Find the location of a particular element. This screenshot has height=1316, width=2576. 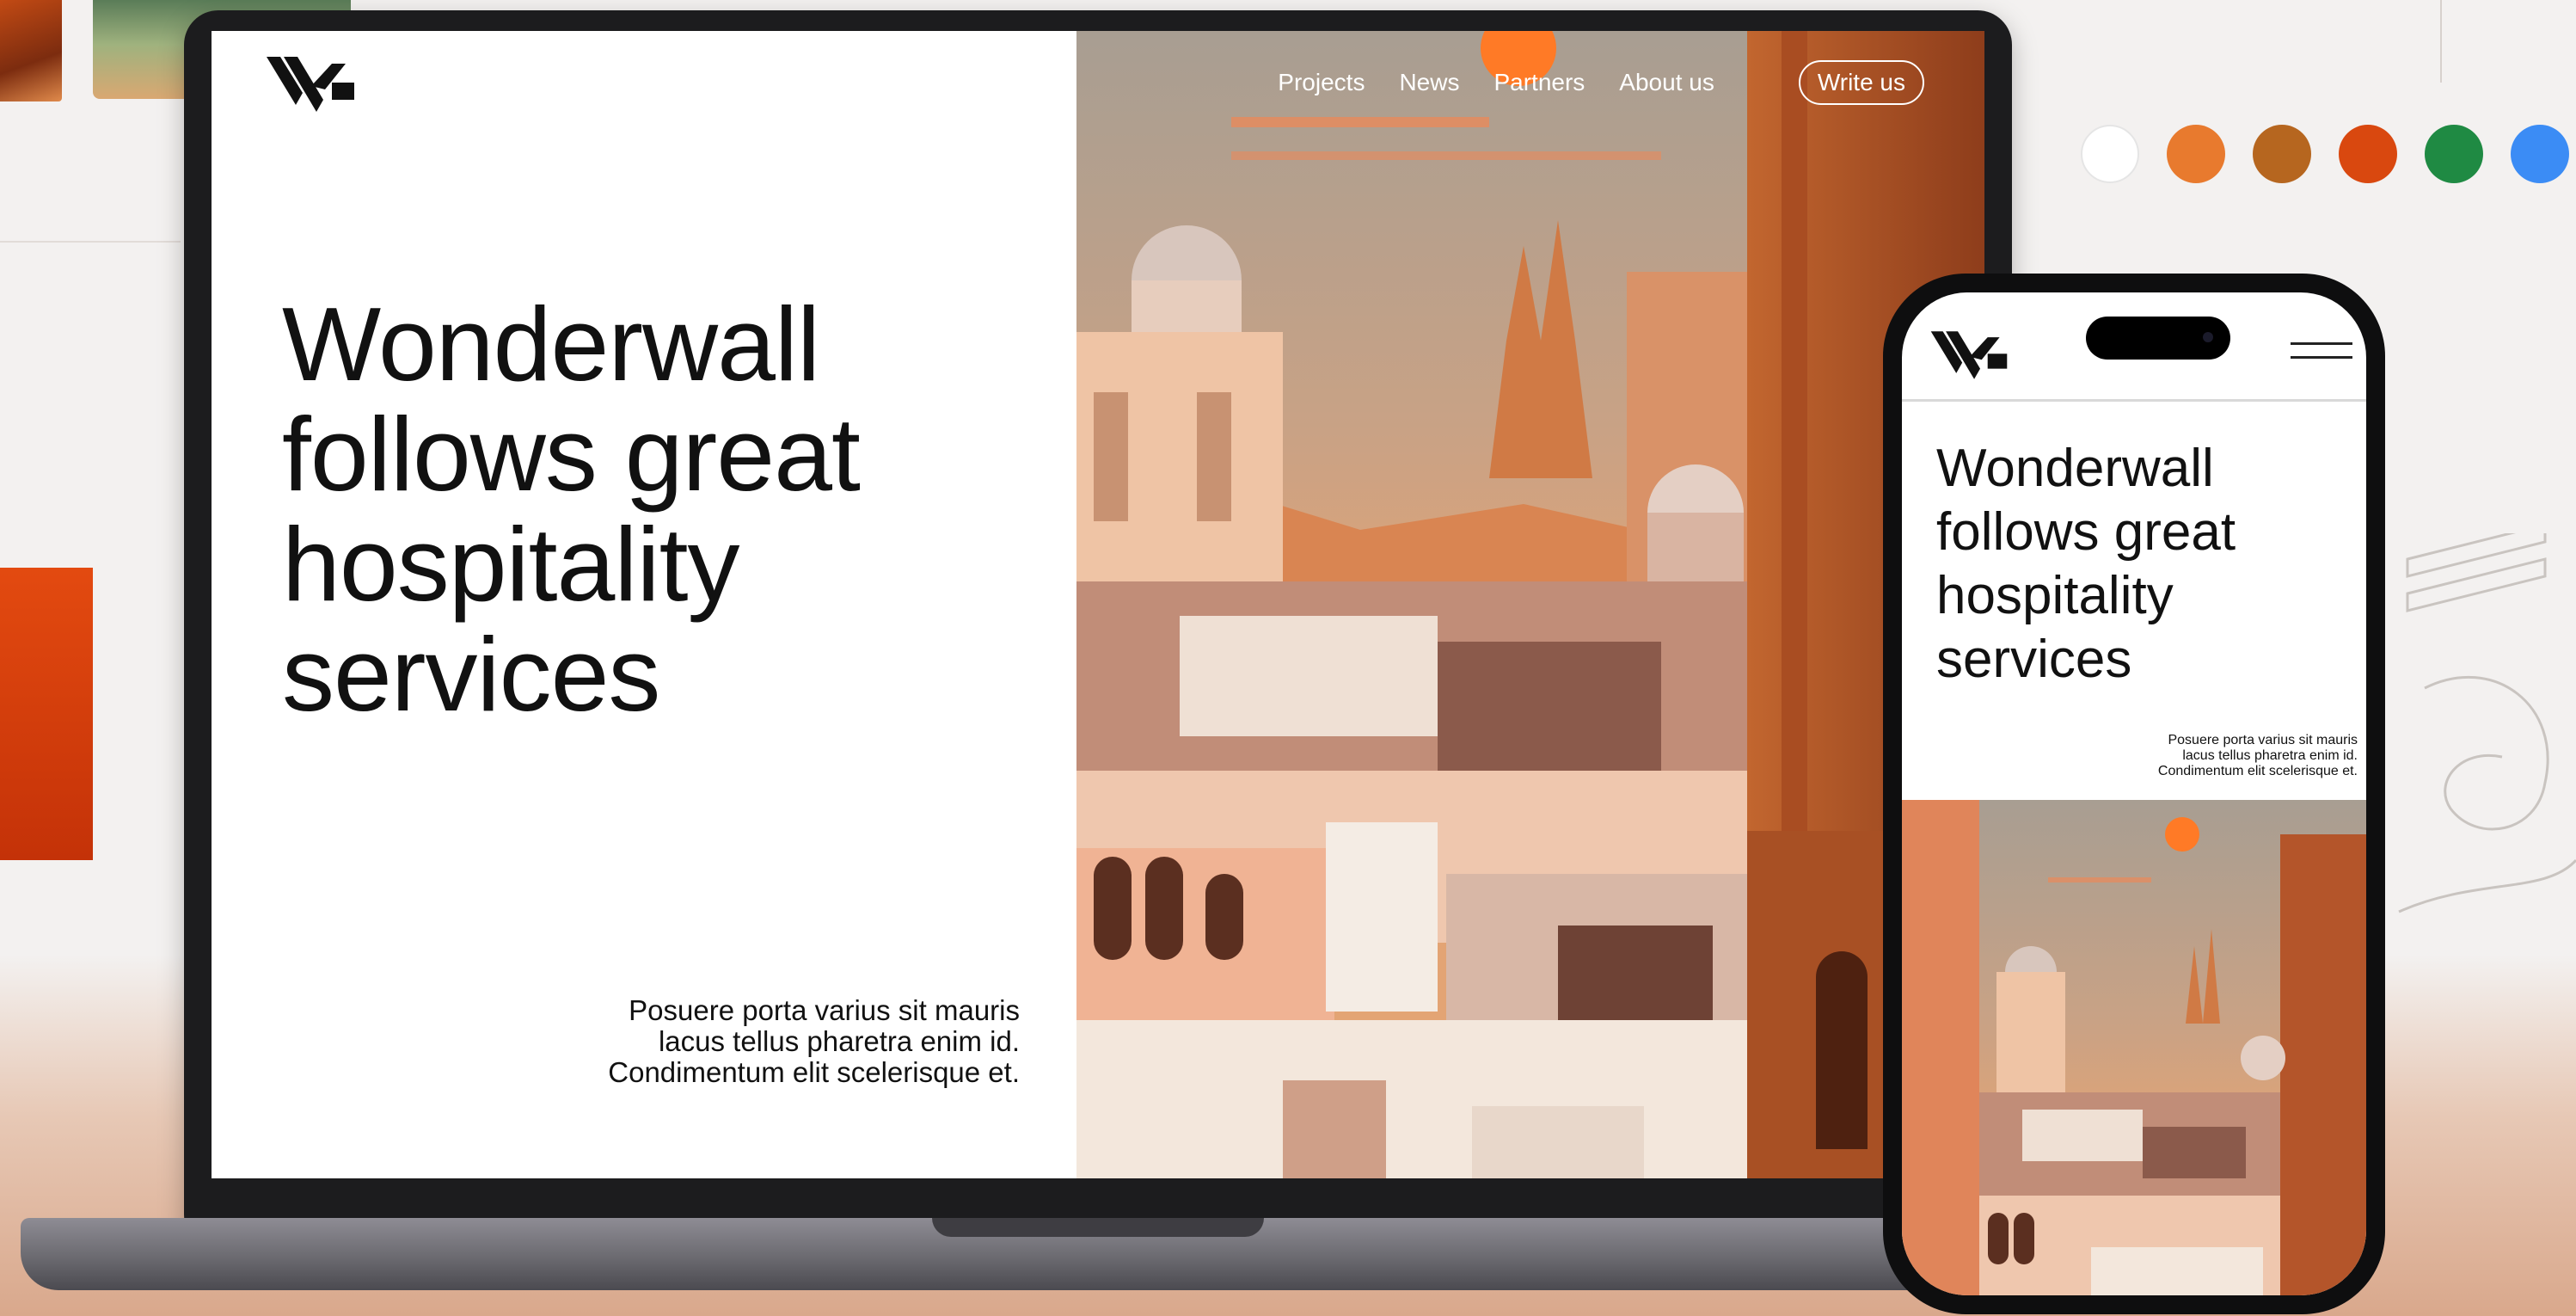

nav-link-news: News is located at coordinates (1429, 83).